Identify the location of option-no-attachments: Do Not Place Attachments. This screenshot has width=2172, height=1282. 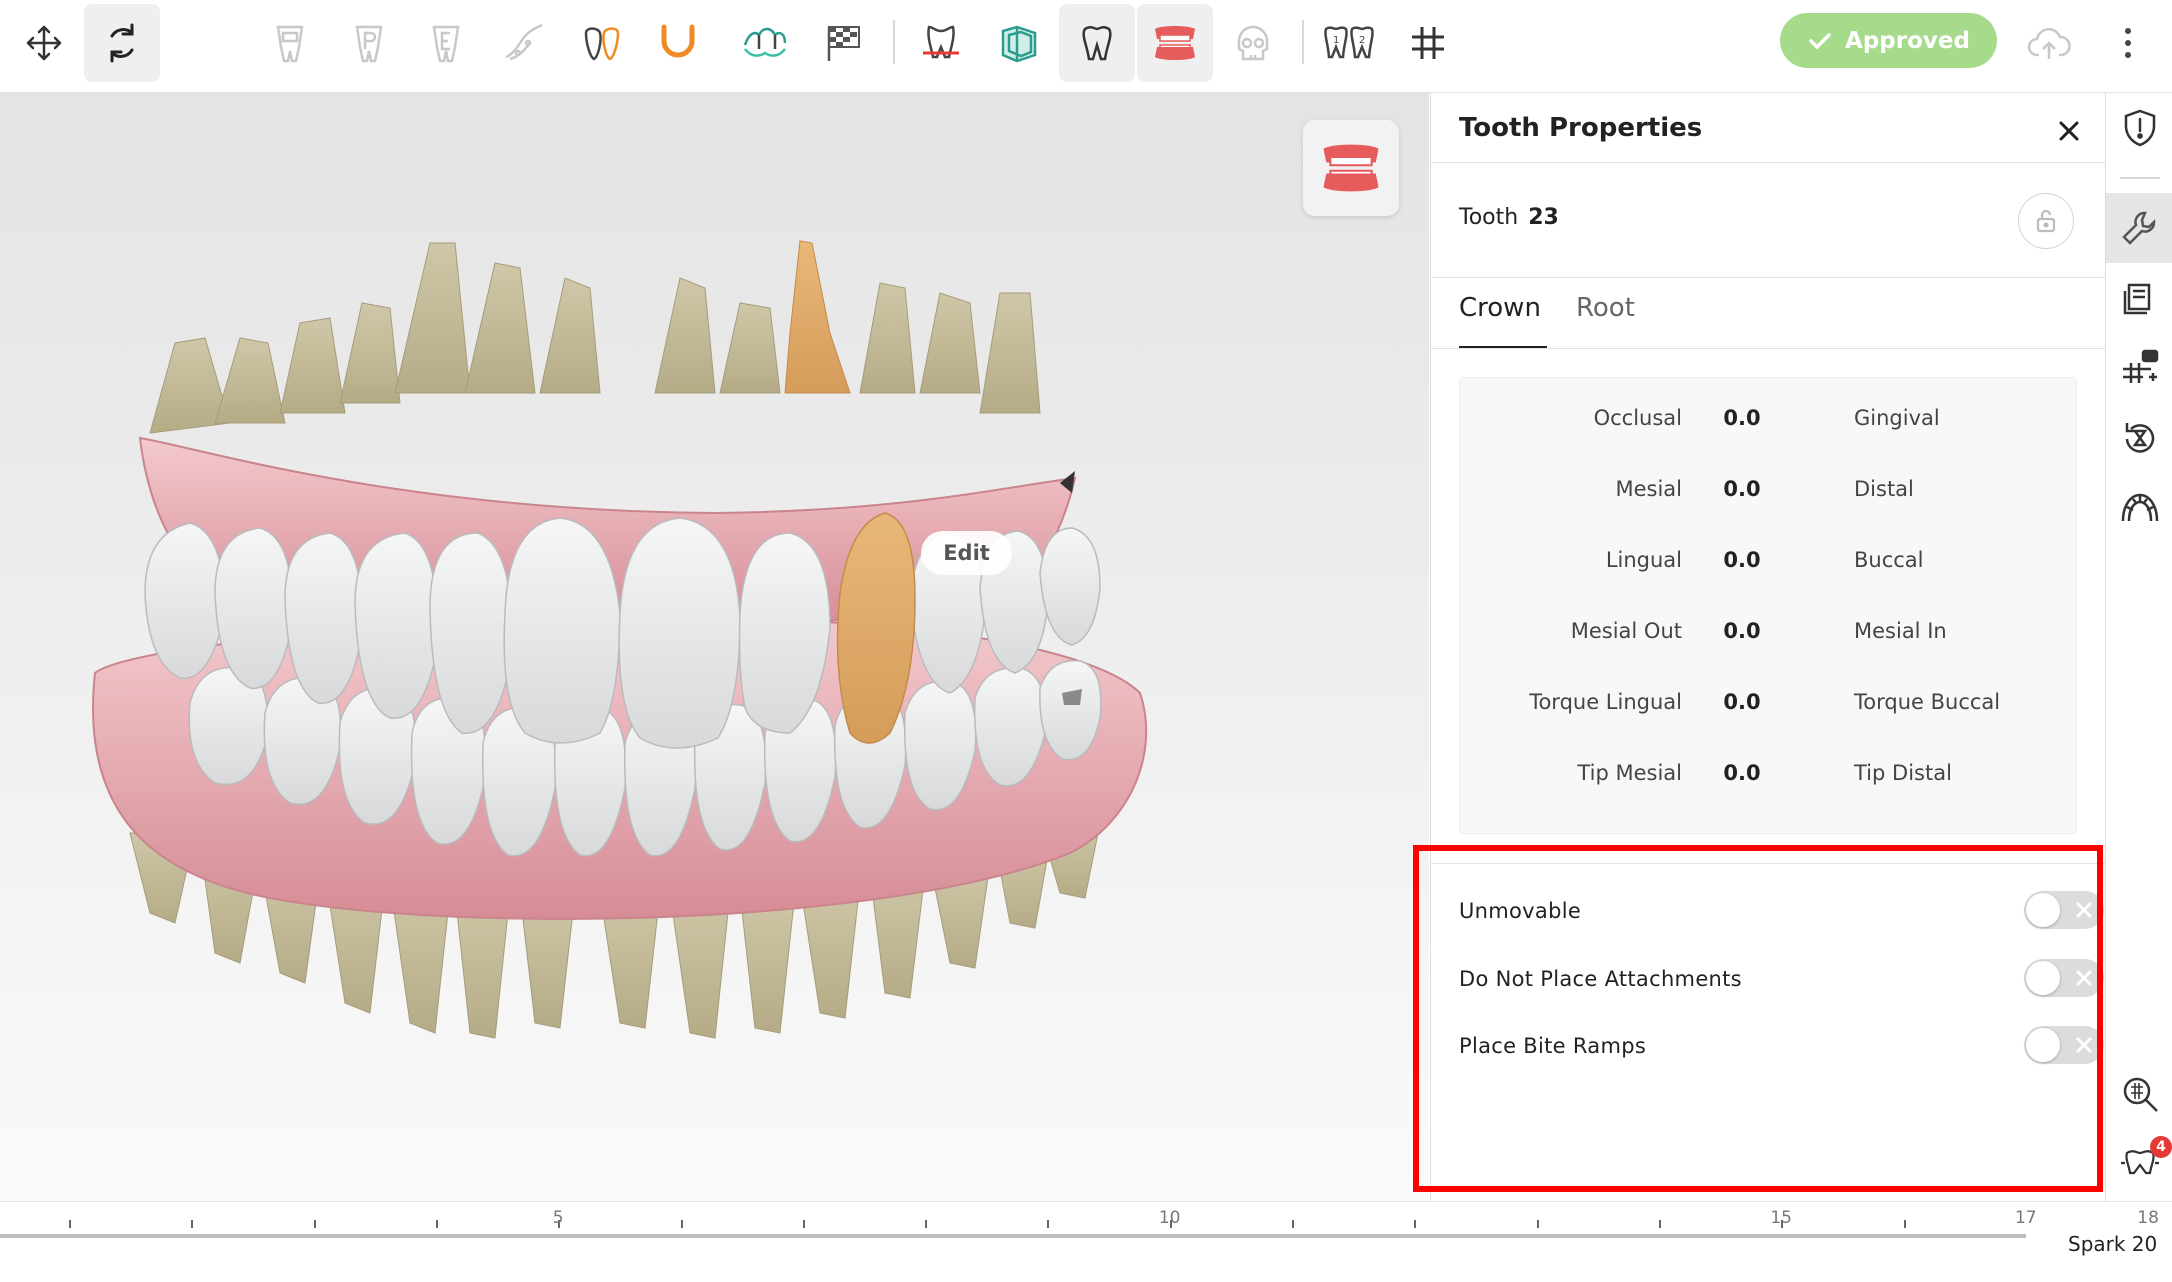
(1781, 979).